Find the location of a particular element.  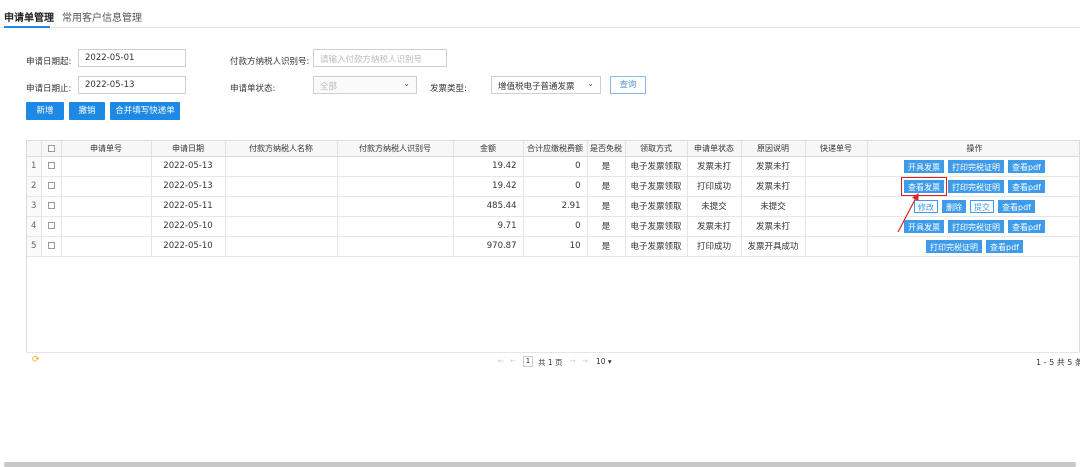

merge-express-button: 合并填写快递单 is located at coordinates (145, 111).